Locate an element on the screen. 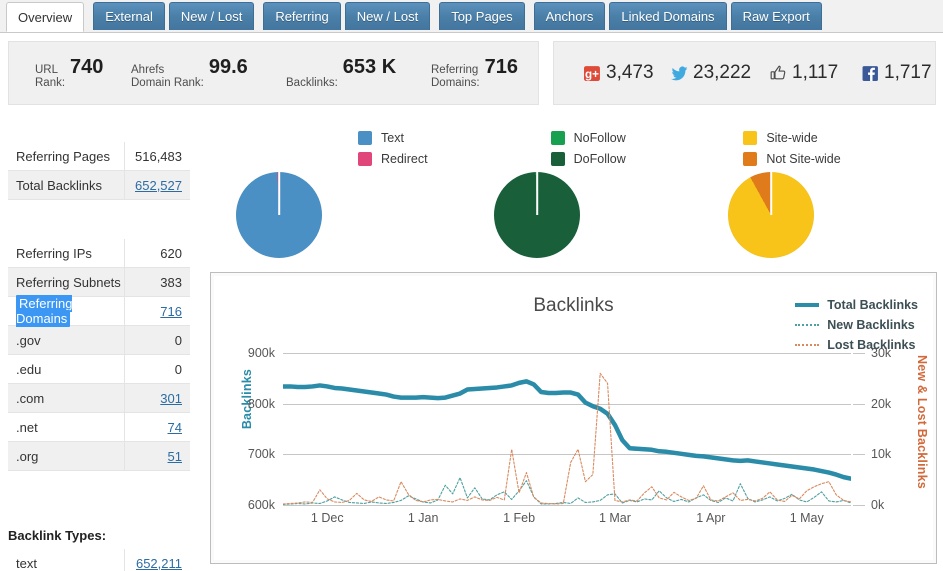  social-count: 1,117 is located at coordinates (815, 72).